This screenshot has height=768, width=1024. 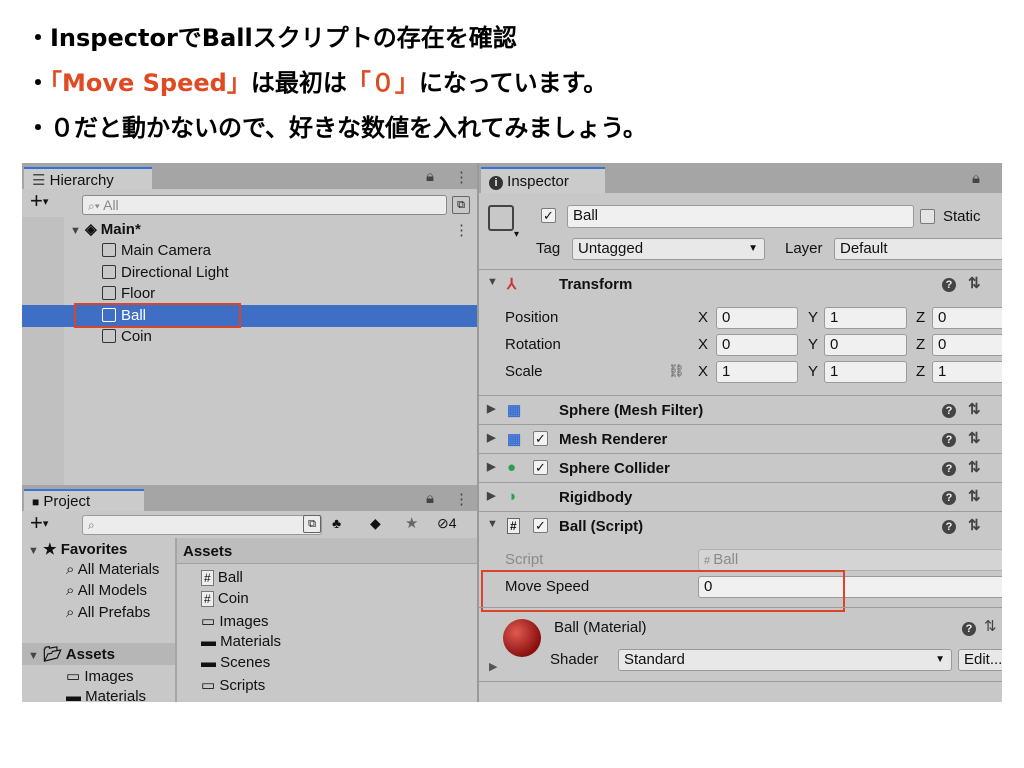 What do you see at coordinates (375, 523) in the screenshot?
I see `filter-by-label-icon: ◆` at bounding box center [375, 523].